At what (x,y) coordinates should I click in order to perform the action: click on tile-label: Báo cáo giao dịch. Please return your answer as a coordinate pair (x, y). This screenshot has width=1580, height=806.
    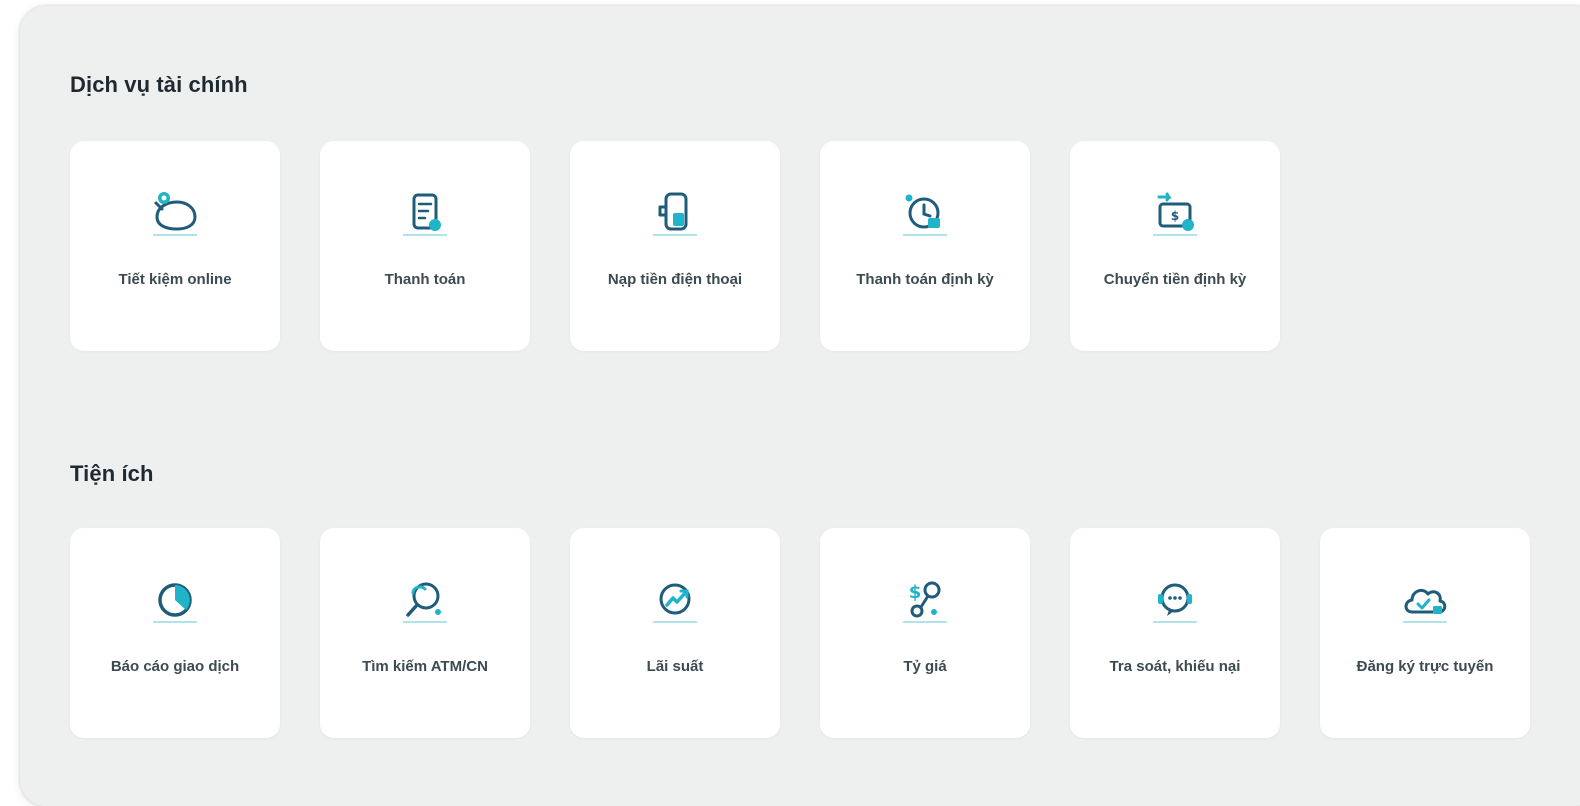
    Looking at the image, I should click on (175, 666).